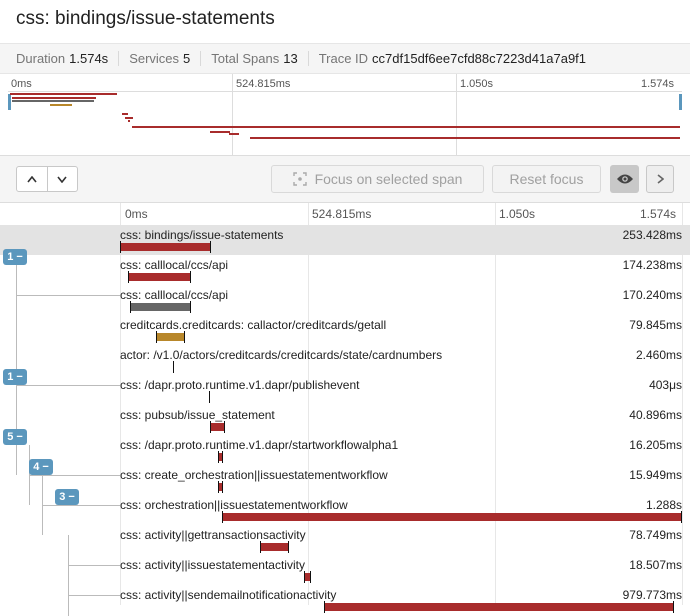 Image resolution: width=690 pixels, height=616 pixels. Describe the element at coordinates (517, 214) in the screenshot. I see `timeline-tick-label: 1.050s` at that location.